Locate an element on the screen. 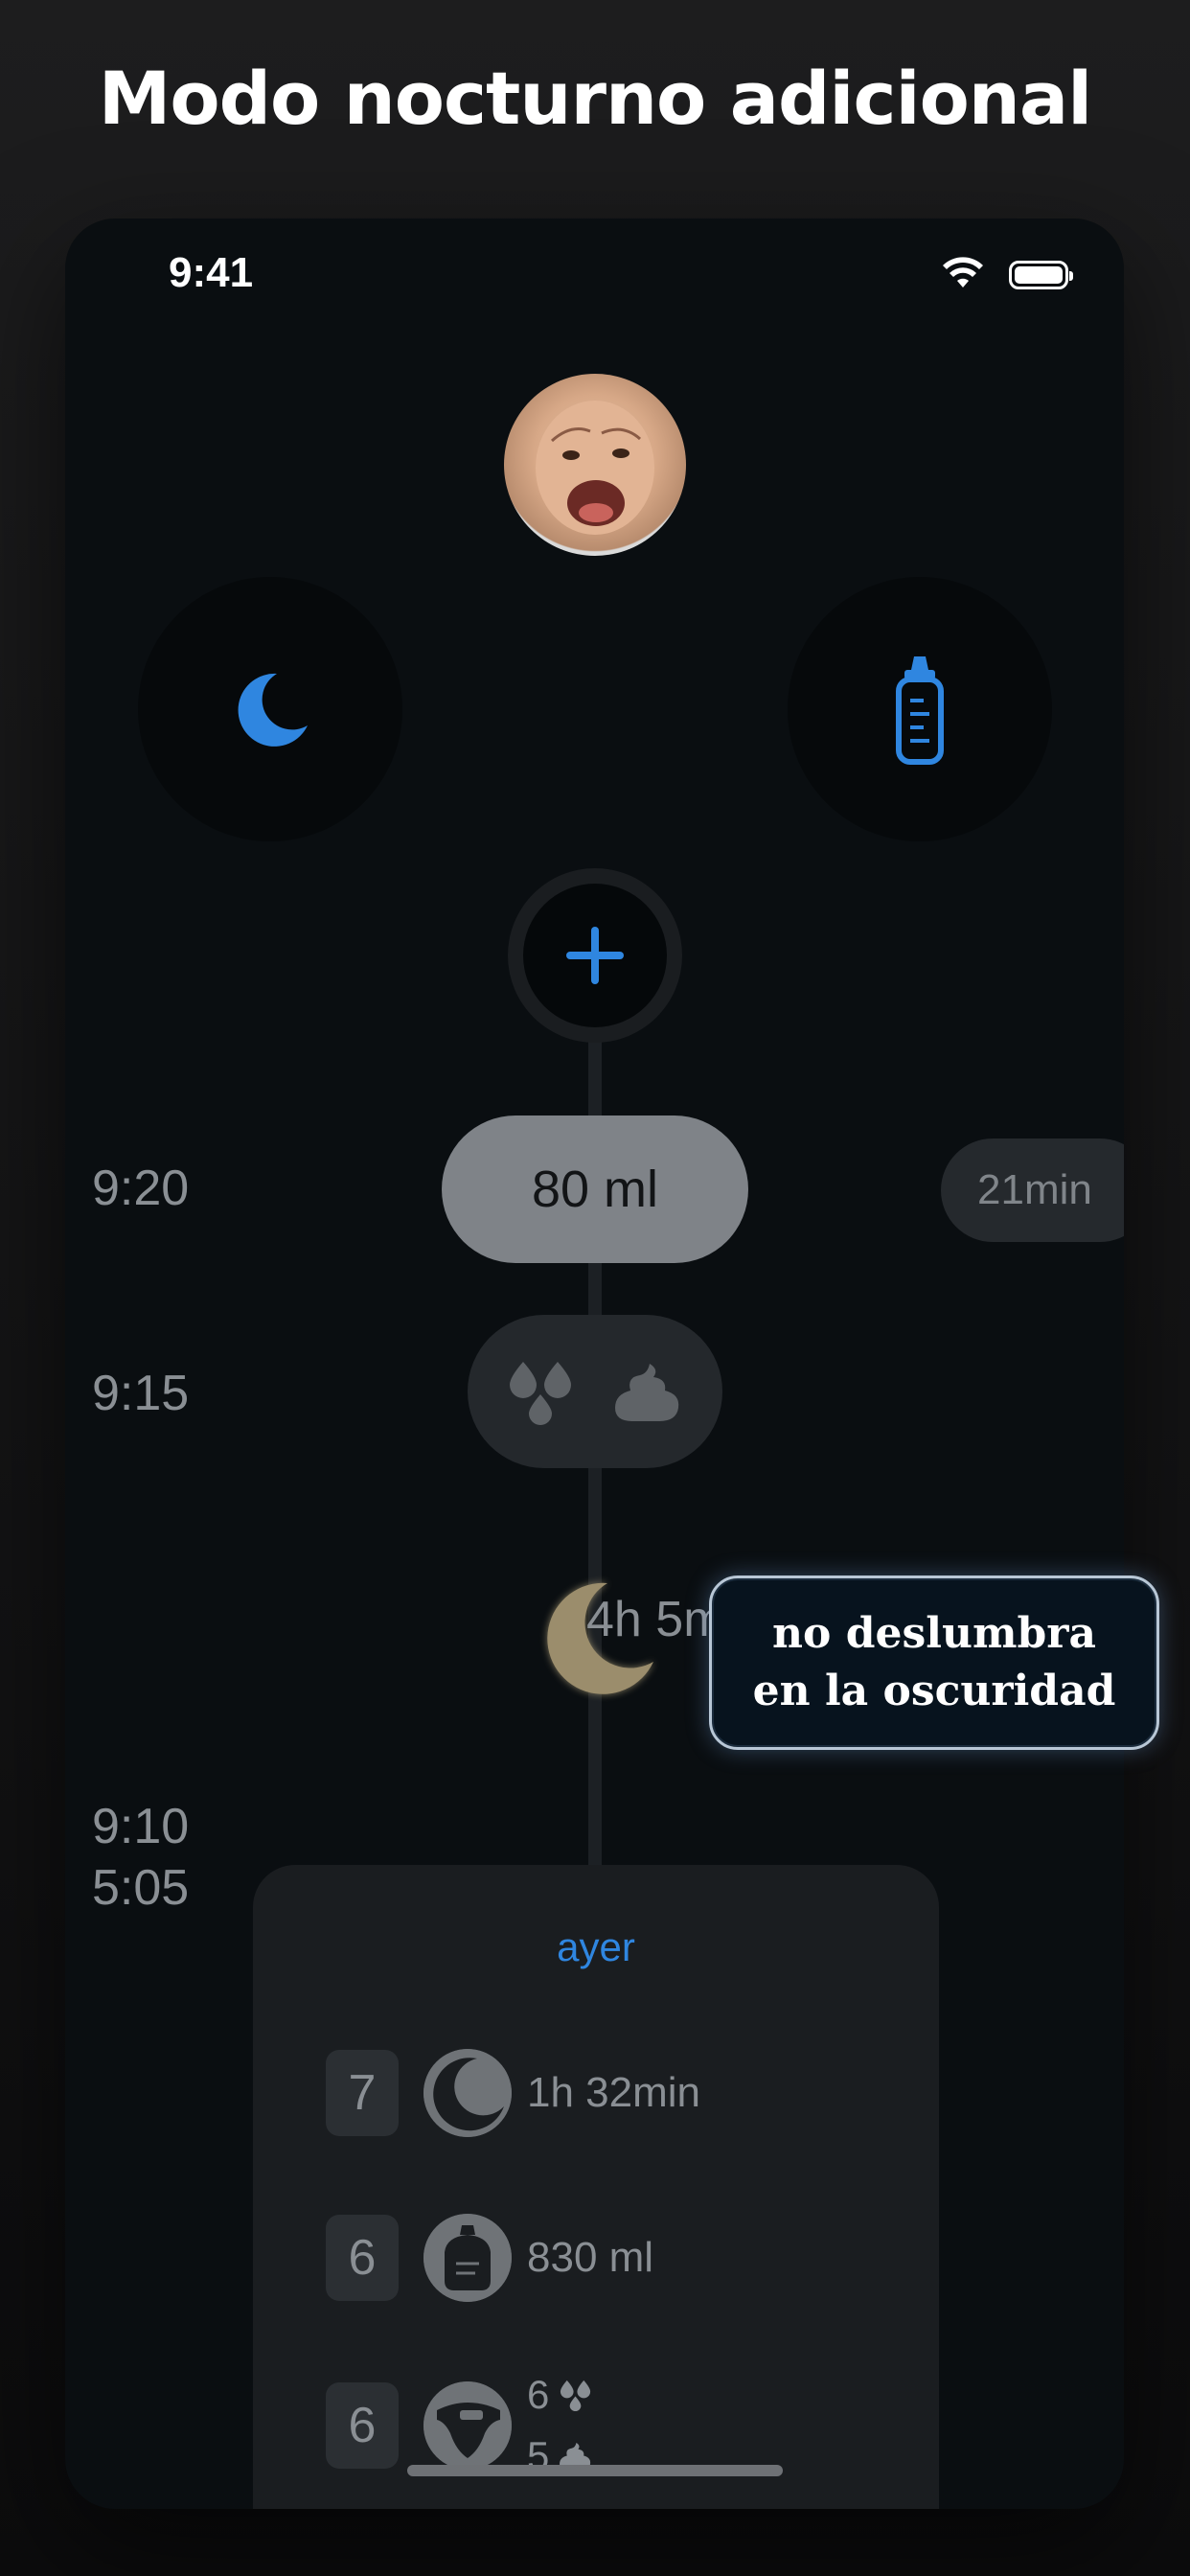 The image size is (1190, 2576). home-indicator is located at coordinates (595, 2470).